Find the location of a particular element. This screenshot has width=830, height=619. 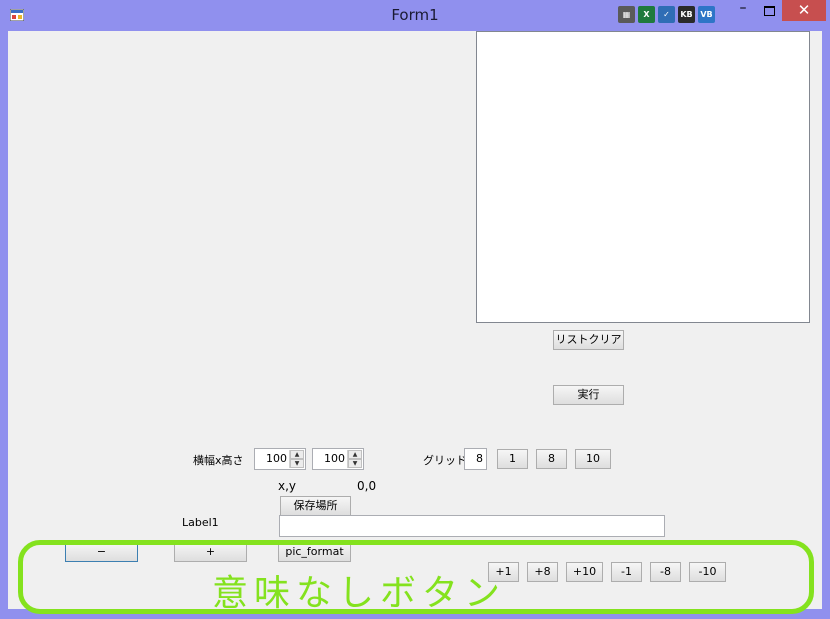

title-toolbar-icons: ▦ X ✓ KB VB is located at coordinates (666, 14).